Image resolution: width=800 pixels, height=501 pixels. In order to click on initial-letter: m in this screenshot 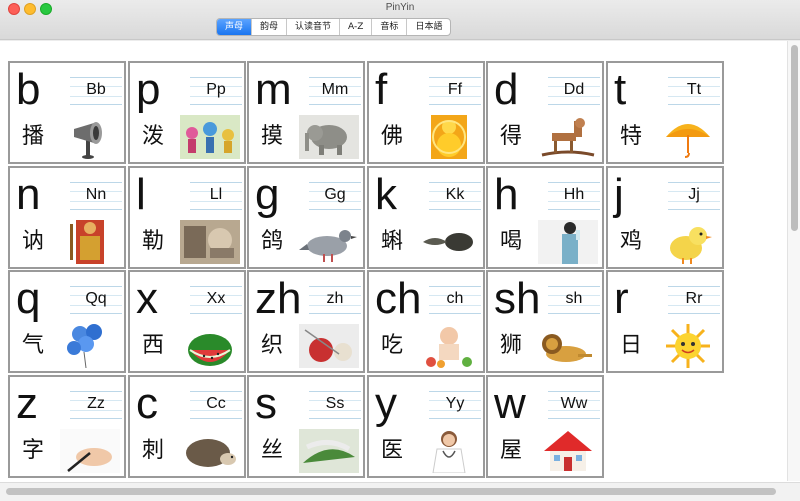, I will do `click(273, 89)`.